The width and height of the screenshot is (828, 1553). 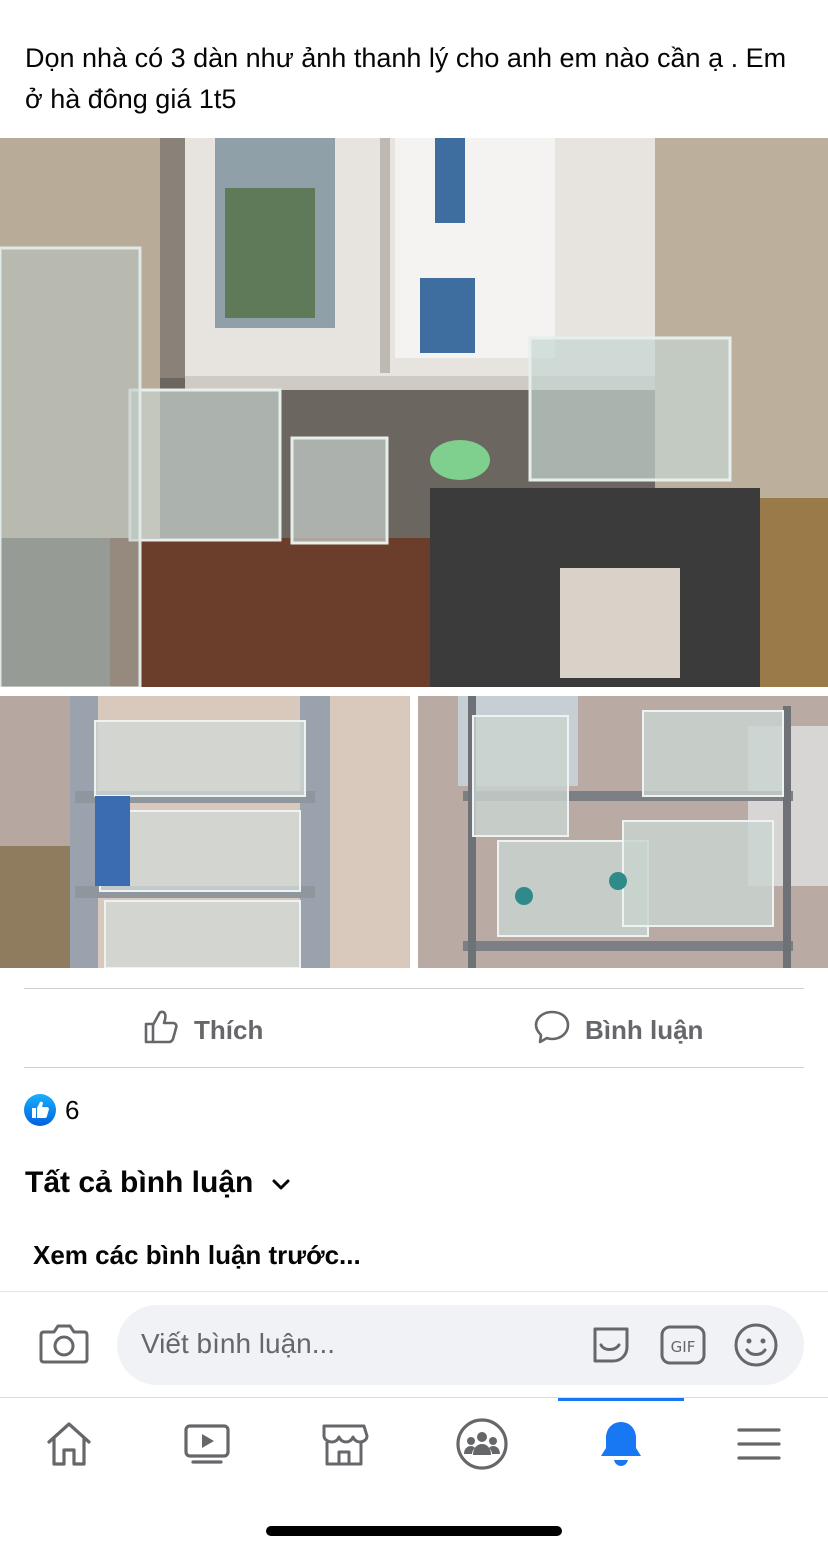 I want to click on like-label: Thích, so click(x=229, y=1029).